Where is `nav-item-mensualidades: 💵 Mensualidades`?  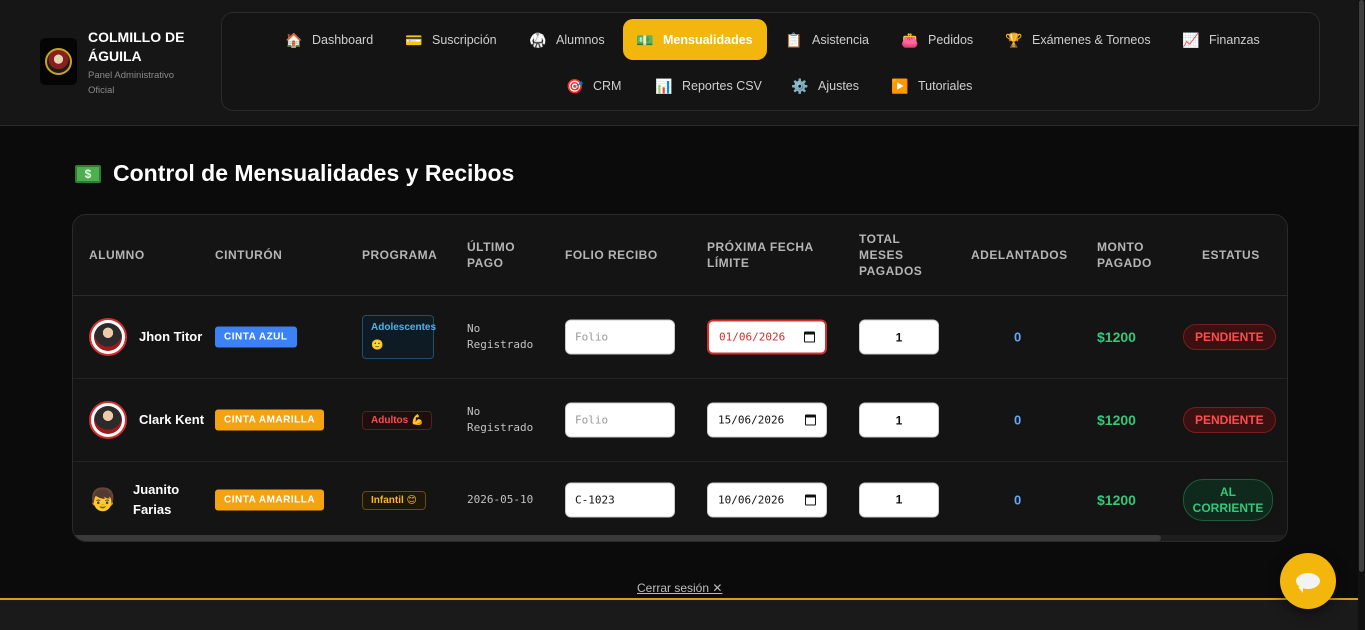 nav-item-mensualidades: 💵 Mensualidades is located at coordinates (695, 39).